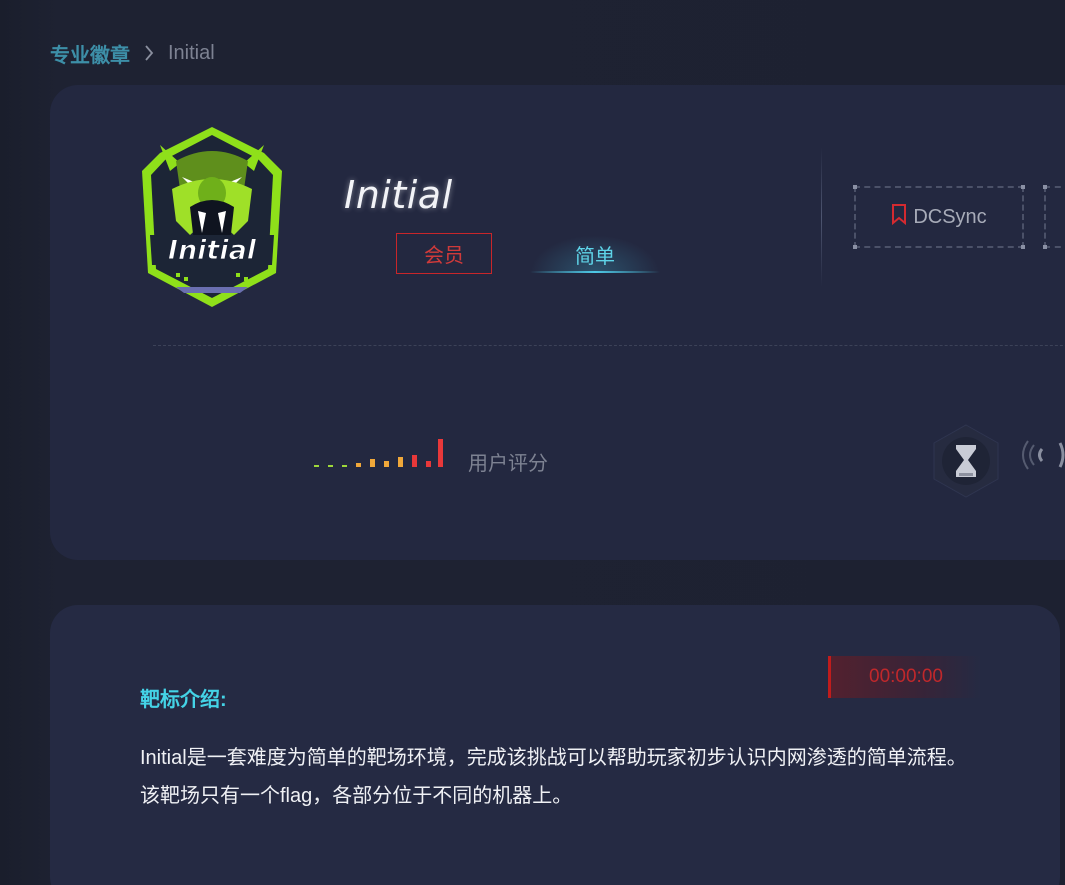  What do you see at coordinates (966, 461) in the screenshot?
I see `hourglass-icon` at bounding box center [966, 461].